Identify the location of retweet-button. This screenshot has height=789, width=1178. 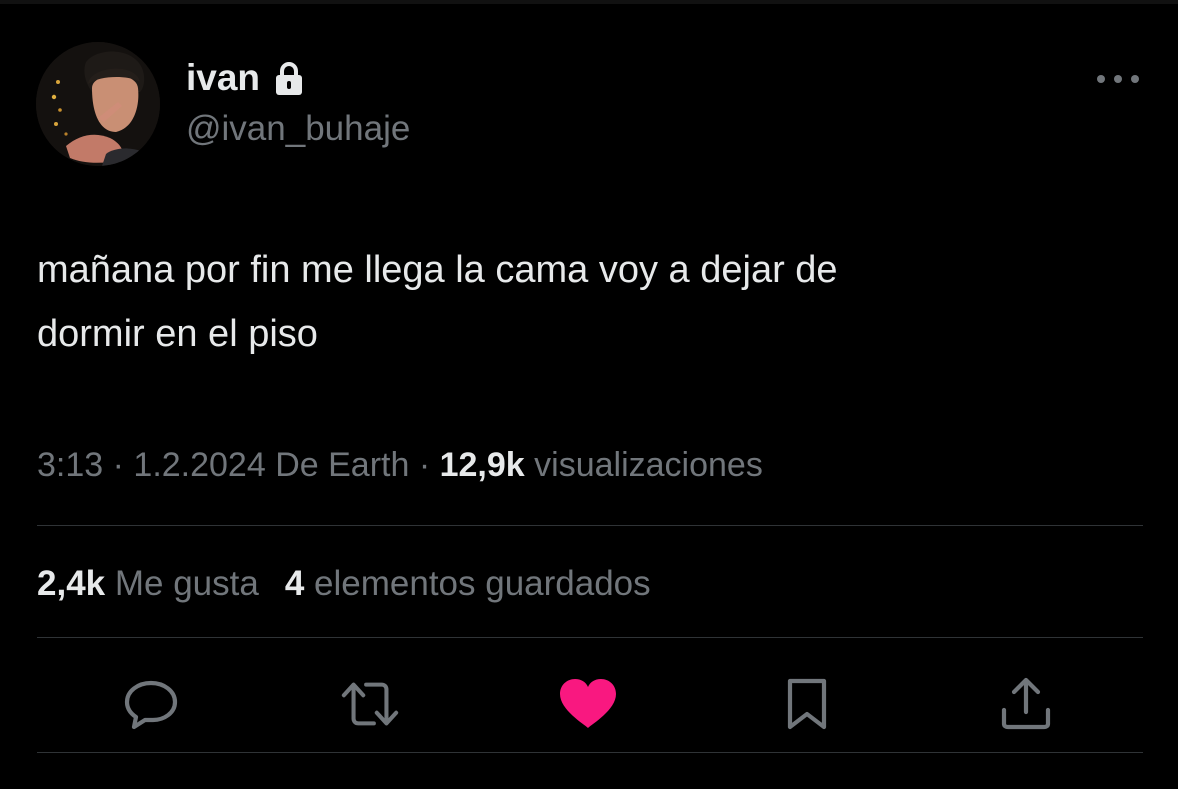
(370, 704).